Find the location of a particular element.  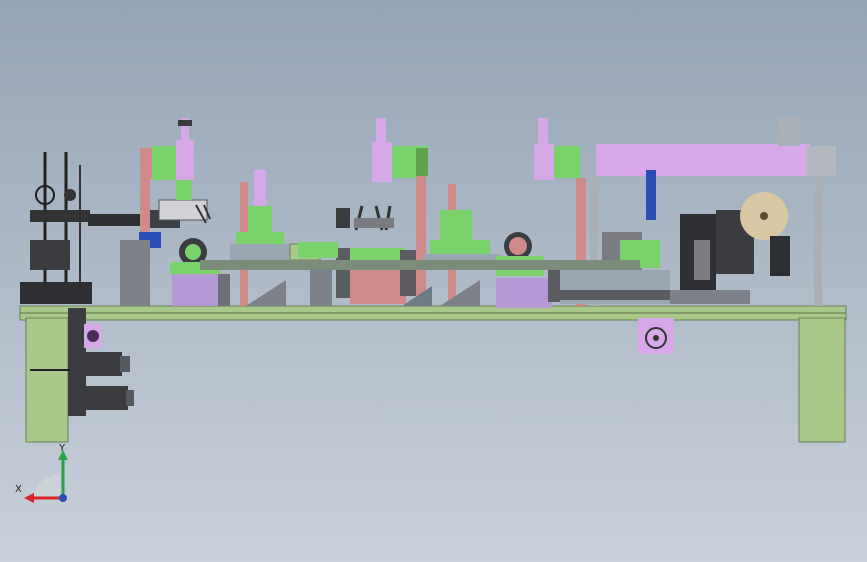

y-axis-label: Y is located at coordinates (62, 448).